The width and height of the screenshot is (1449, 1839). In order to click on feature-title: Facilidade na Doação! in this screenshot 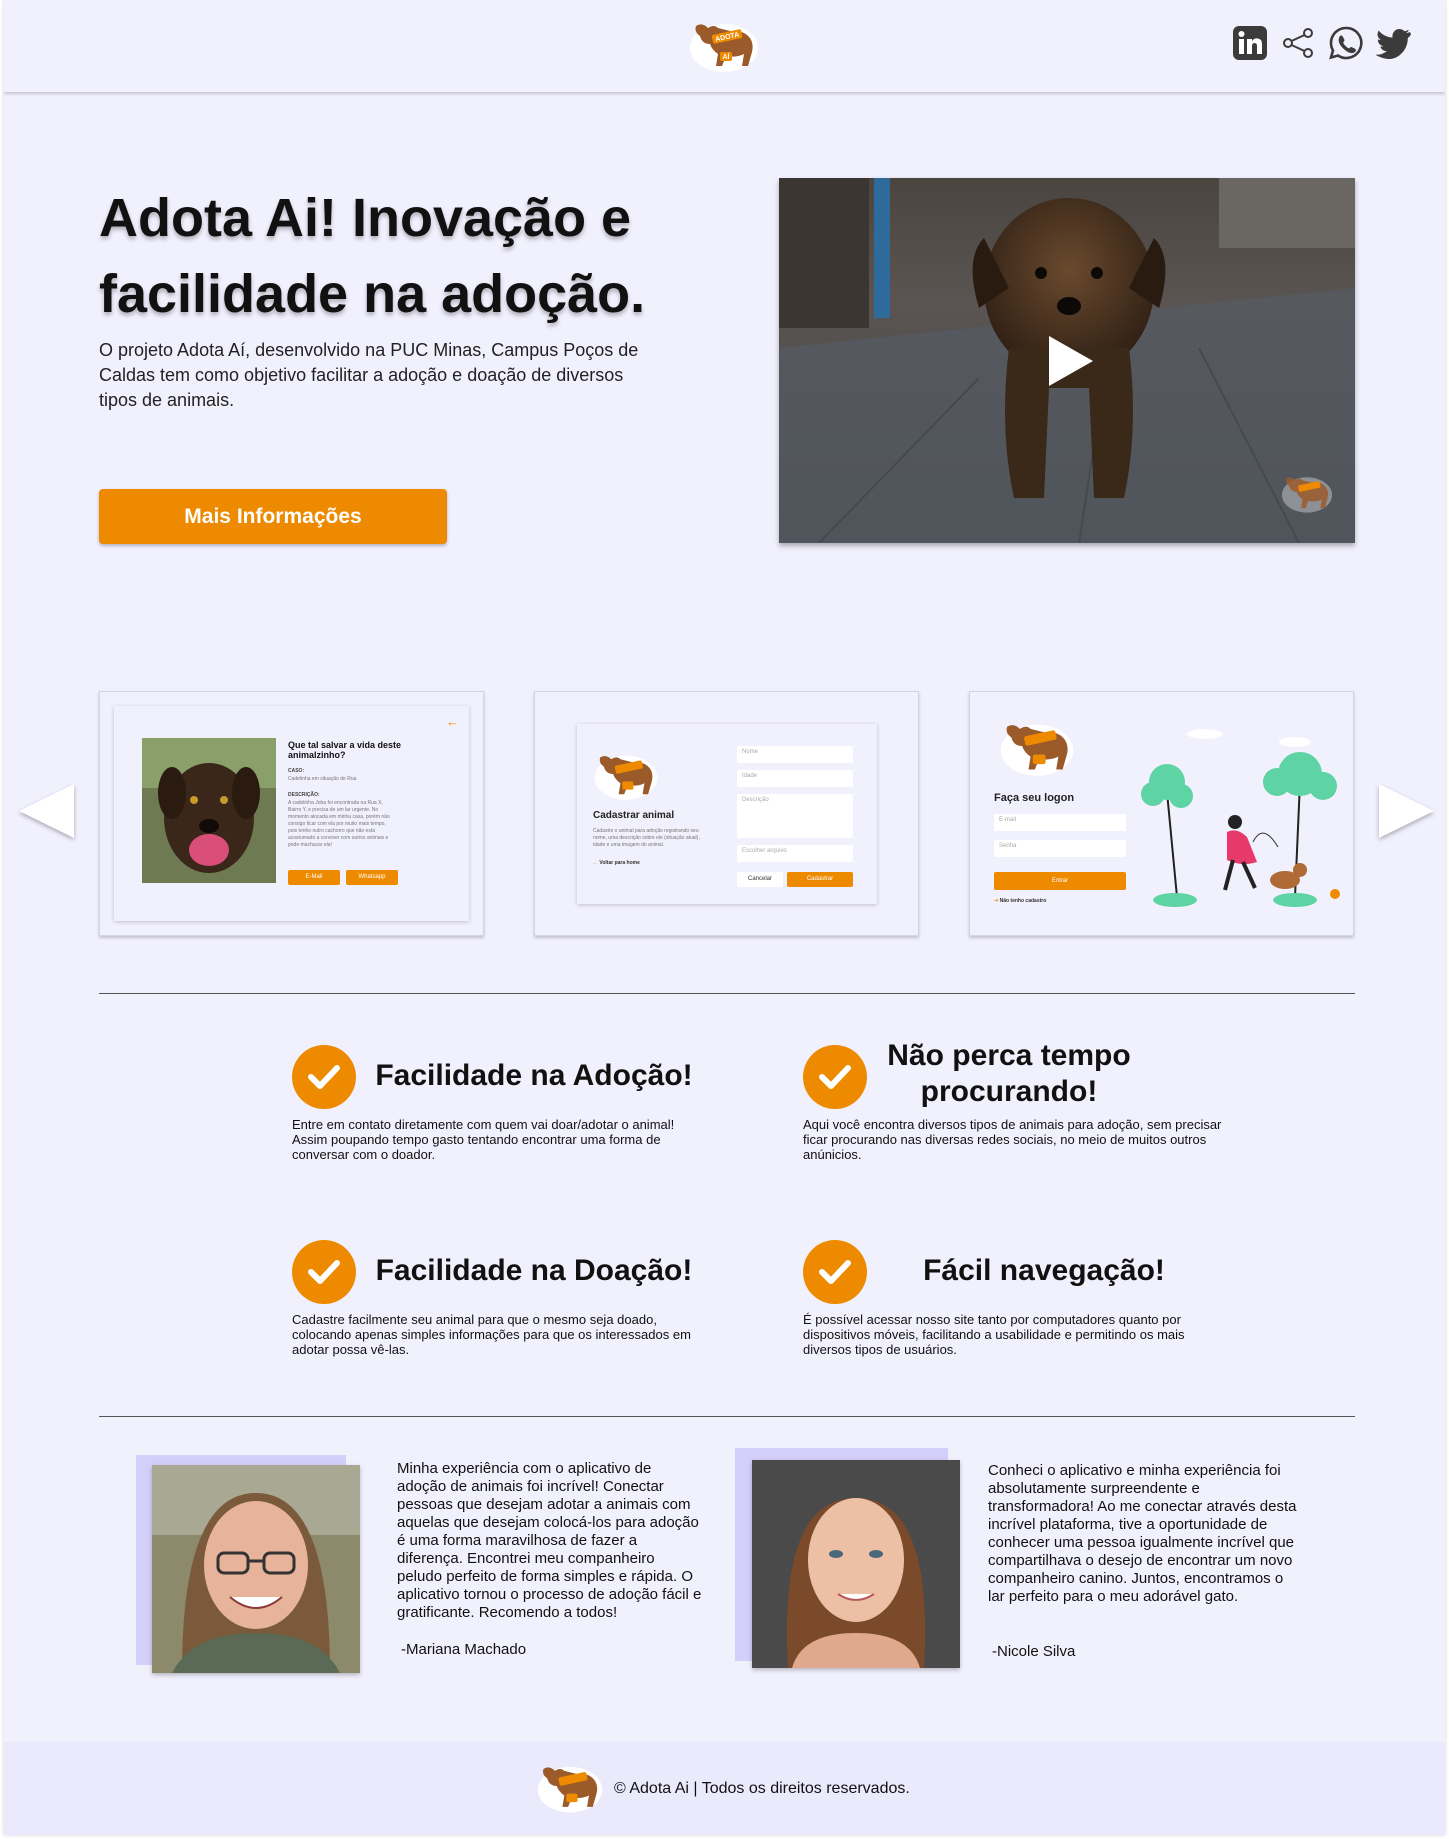, I will do `click(534, 1270)`.